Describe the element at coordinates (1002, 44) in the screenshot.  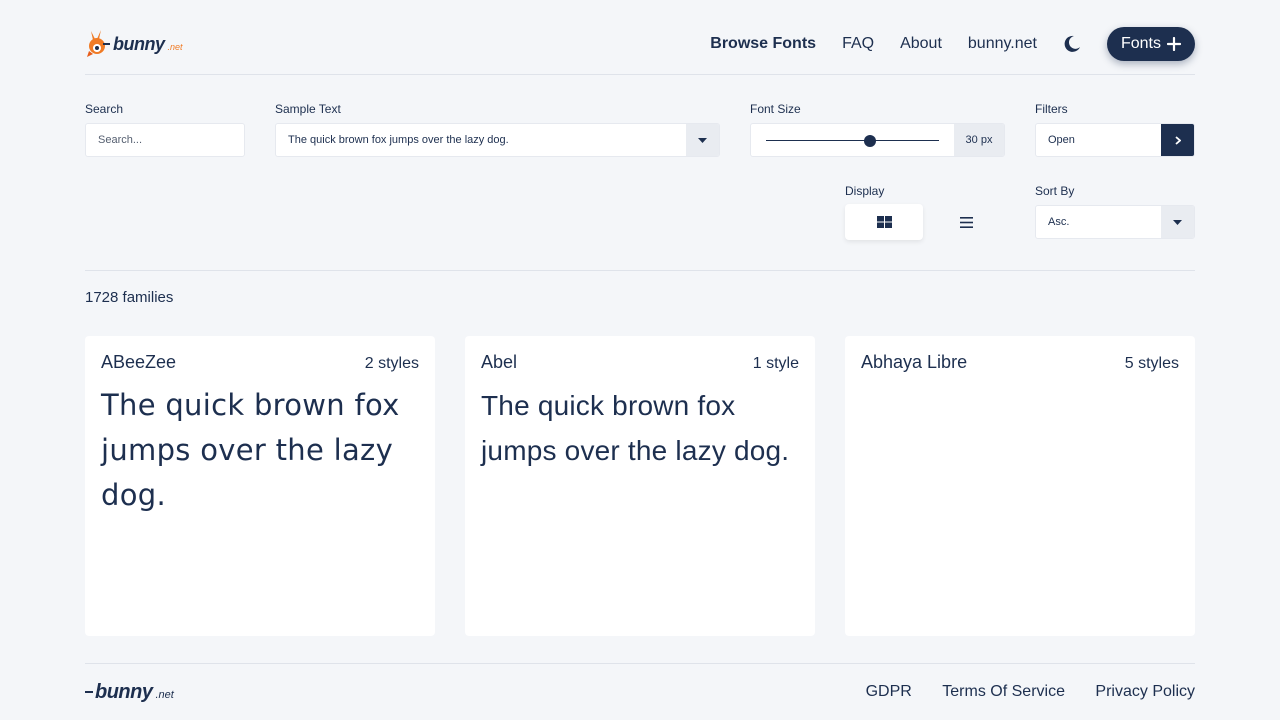
I see `nav-bunny-net: bunny.net` at that location.